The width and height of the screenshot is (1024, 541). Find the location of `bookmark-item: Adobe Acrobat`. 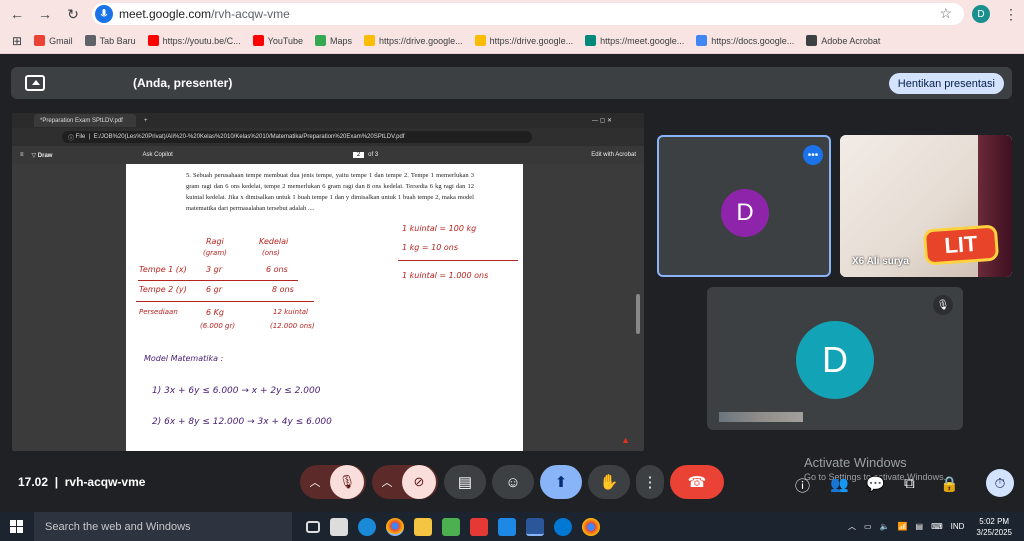

bookmark-item: Adobe Acrobat is located at coordinates (843, 40).